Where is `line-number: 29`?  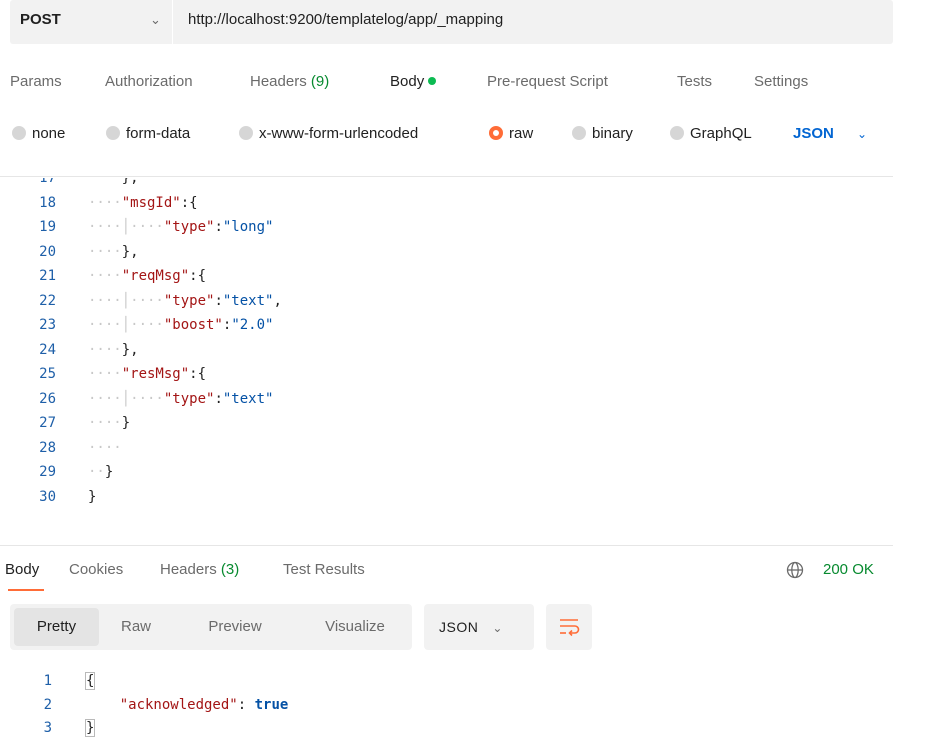 line-number: 29 is located at coordinates (47, 472).